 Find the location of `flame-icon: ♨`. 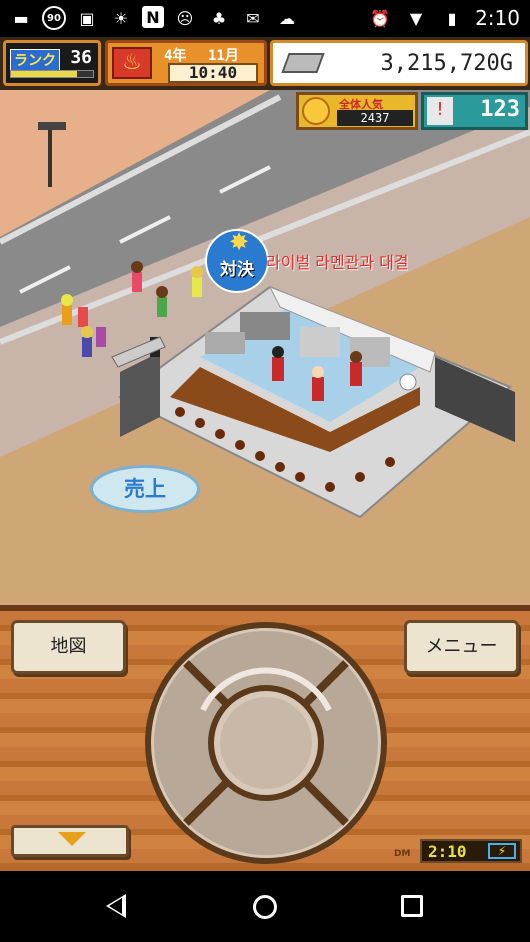

flame-icon: ♨ is located at coordinates (132, 63).